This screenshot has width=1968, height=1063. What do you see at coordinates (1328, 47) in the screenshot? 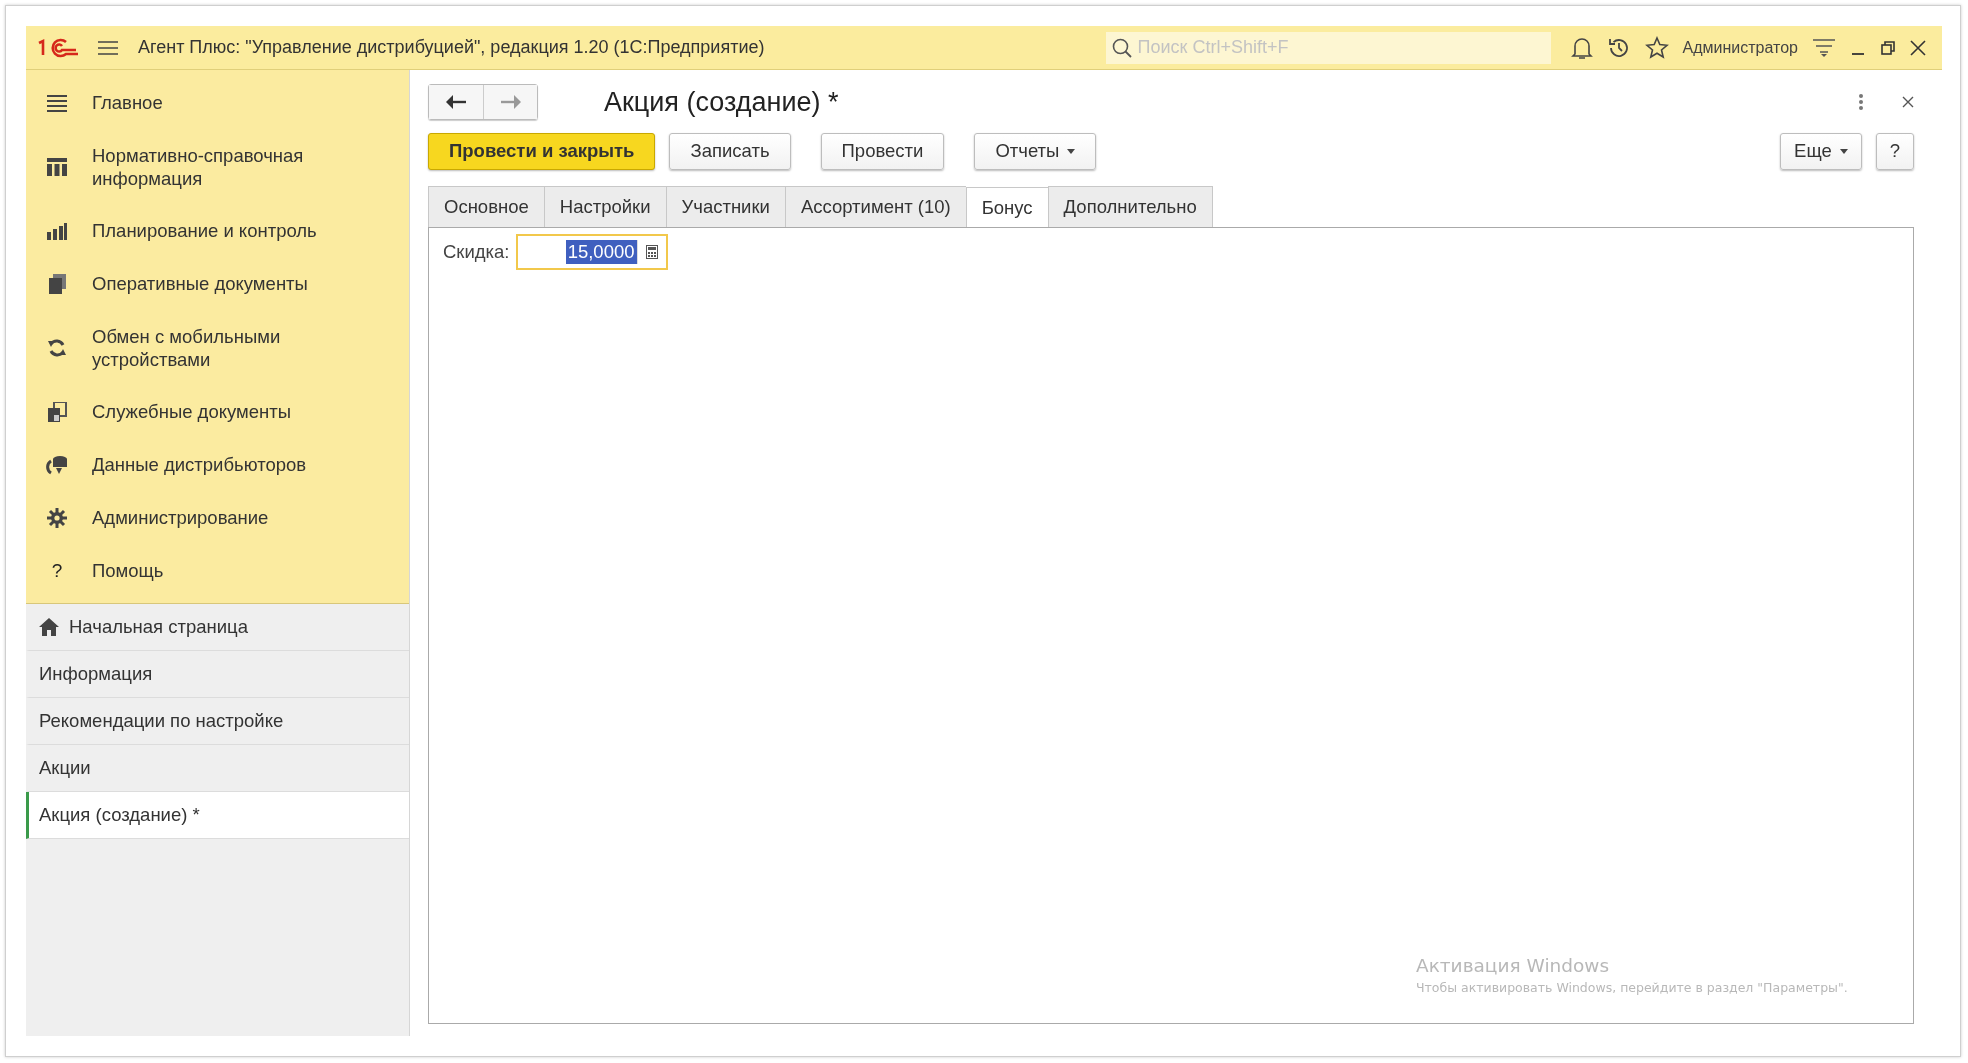
I see `search-field: Поиск Ctrl+Shift+F` at bounding box center [1328, 47].